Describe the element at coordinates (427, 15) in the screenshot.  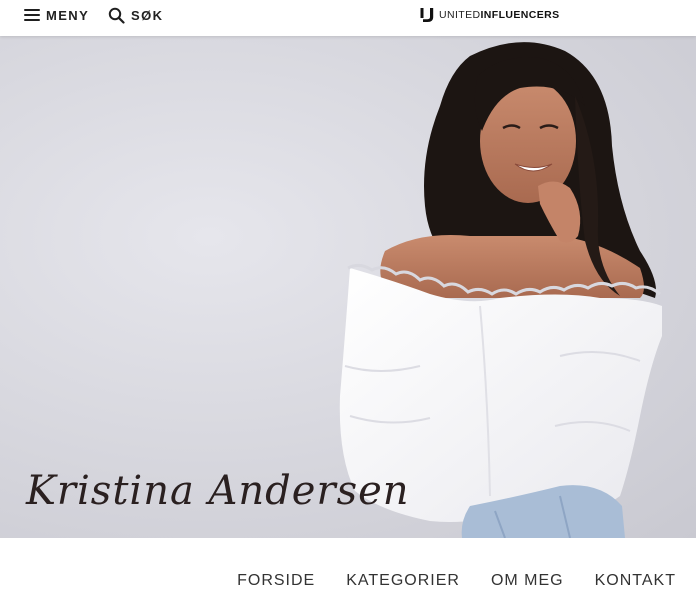
I see `united-influencers-logo-icon` at that location.